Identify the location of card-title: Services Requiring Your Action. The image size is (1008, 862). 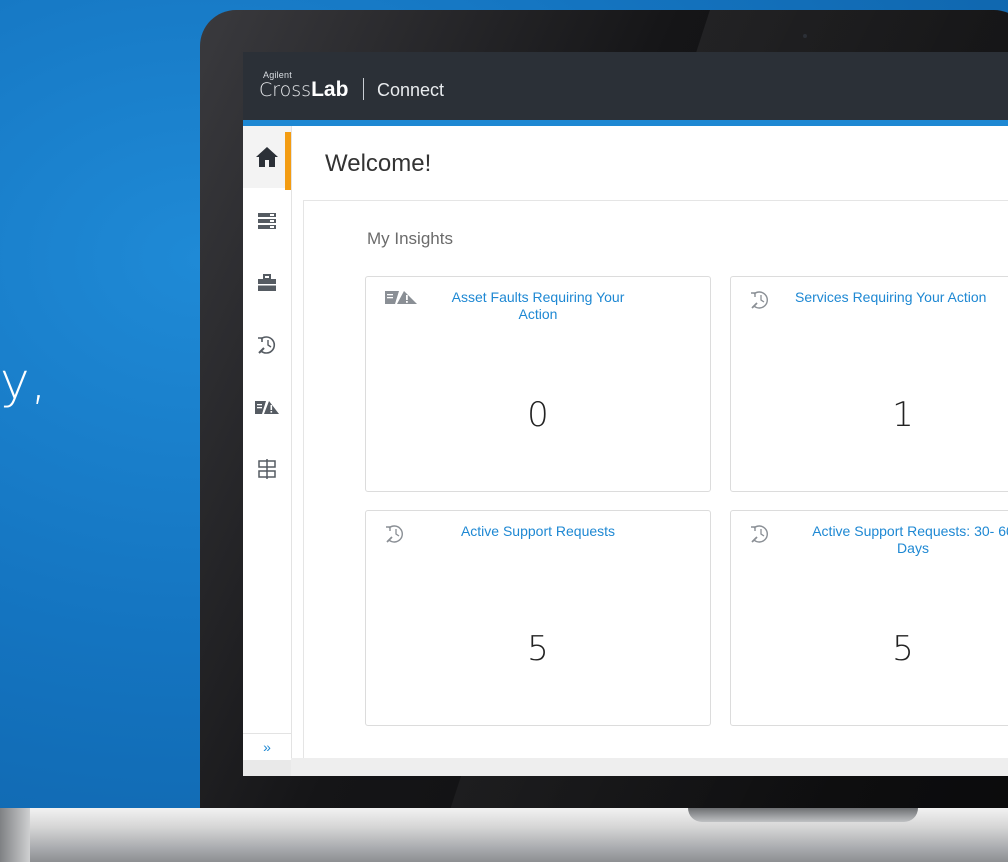
(901, 297).